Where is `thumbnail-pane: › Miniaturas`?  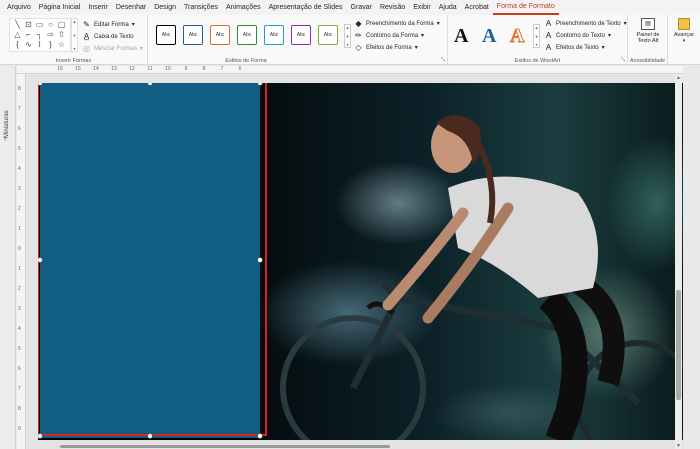 thumbnail-pane: › Miniaturas is located at coordinates (8, 257).